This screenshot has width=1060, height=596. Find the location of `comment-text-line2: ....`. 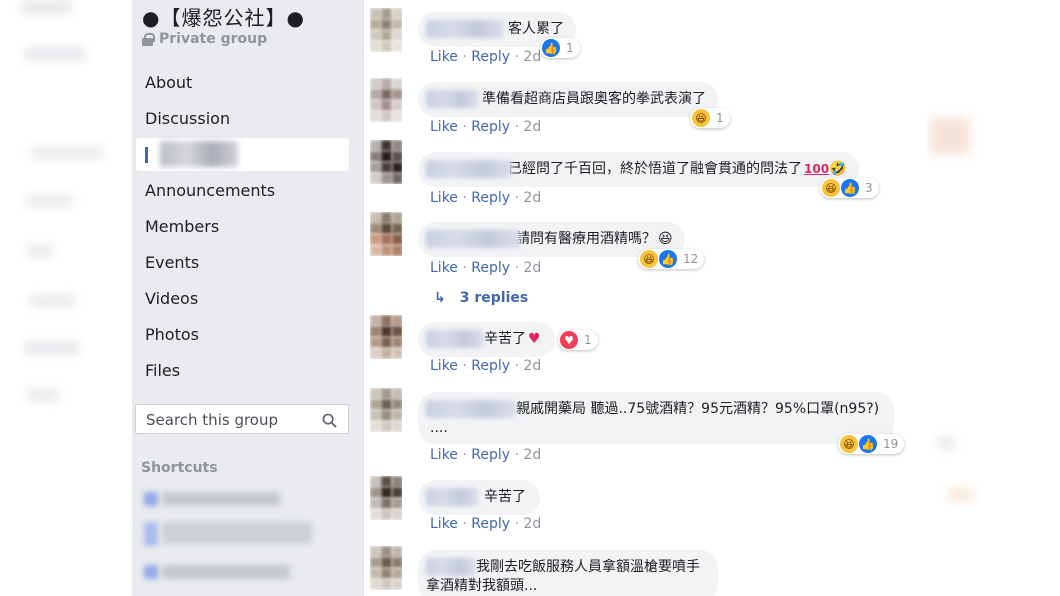

comment-text-line2: .... is located at coordinates (439, 428).